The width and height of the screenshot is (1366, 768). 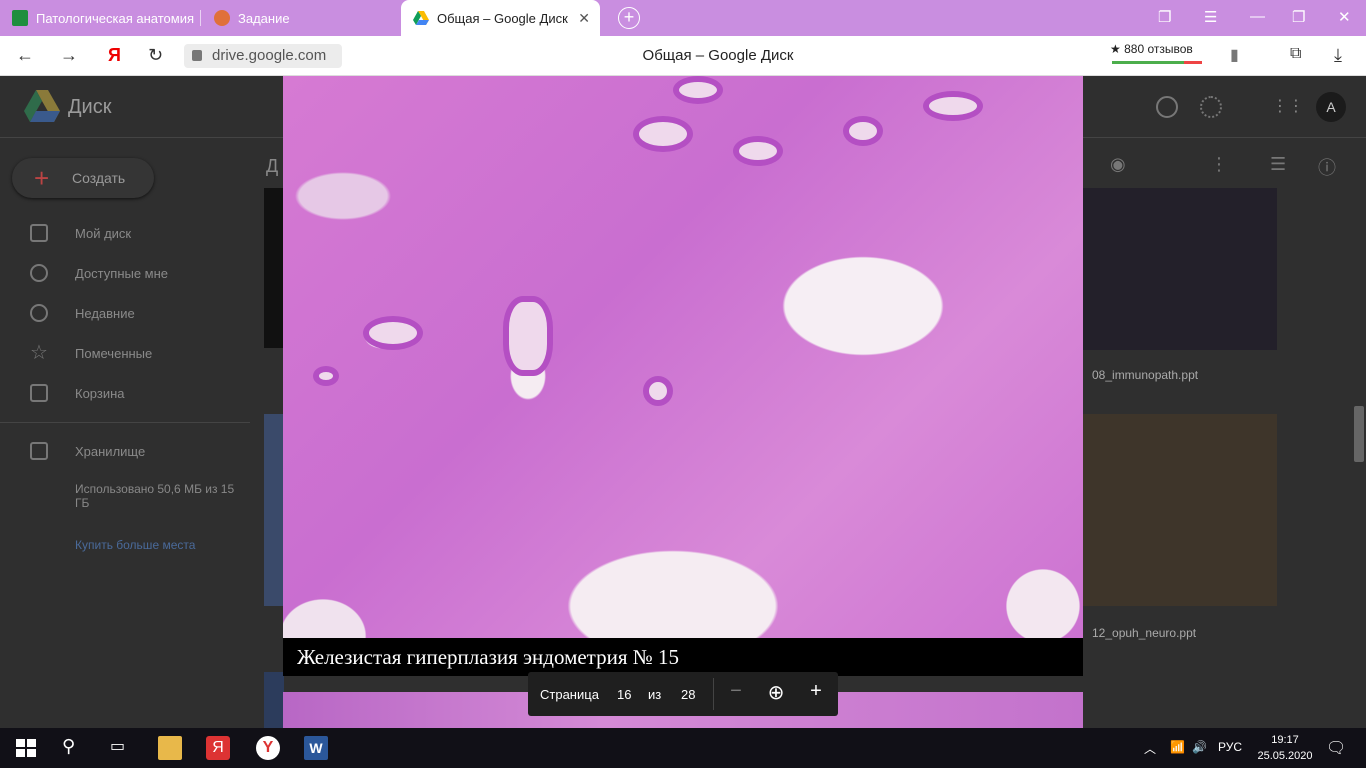 What do you see at coordinates (1118, 164) in the screenshot?
I see `preview-eye-icon: ◉` at bounding box center [1118, 164].